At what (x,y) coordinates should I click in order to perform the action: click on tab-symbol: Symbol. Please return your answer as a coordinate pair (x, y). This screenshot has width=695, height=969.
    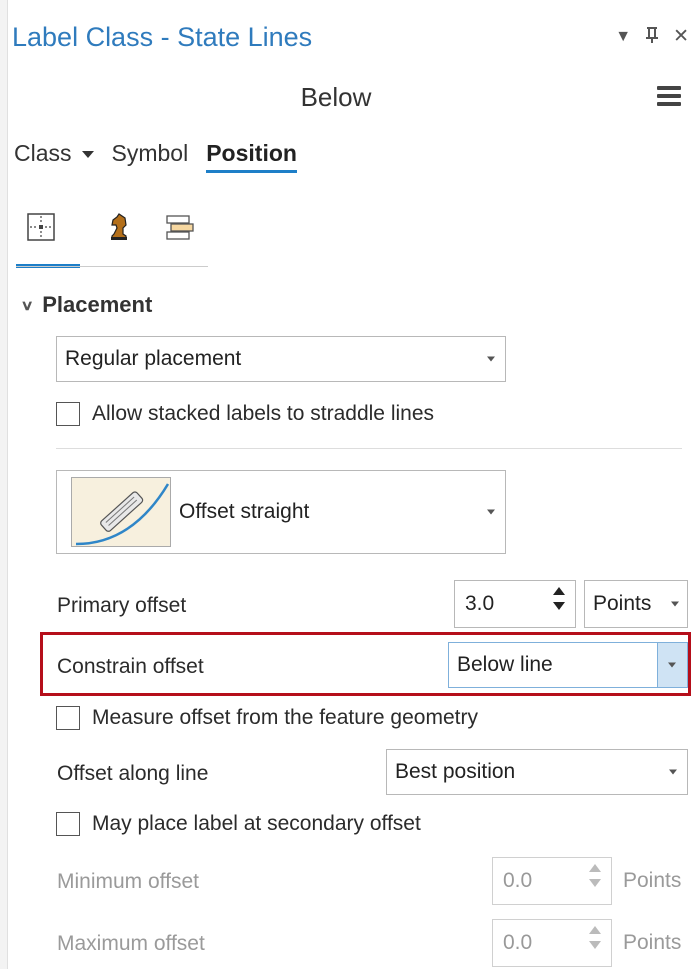
    Looking at the image, I should click on (150, 156).